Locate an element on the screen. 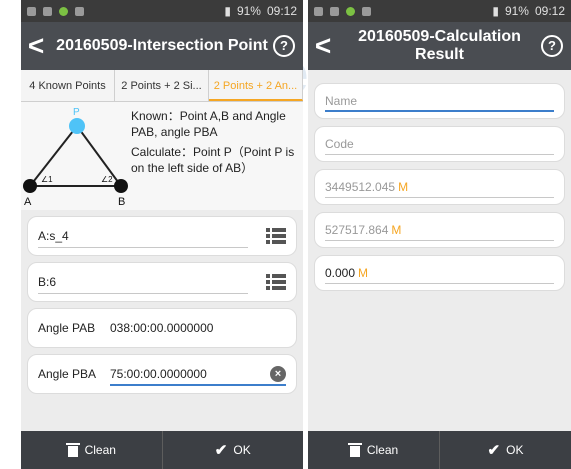  point-a-marker is located at coordinates (30, 186).